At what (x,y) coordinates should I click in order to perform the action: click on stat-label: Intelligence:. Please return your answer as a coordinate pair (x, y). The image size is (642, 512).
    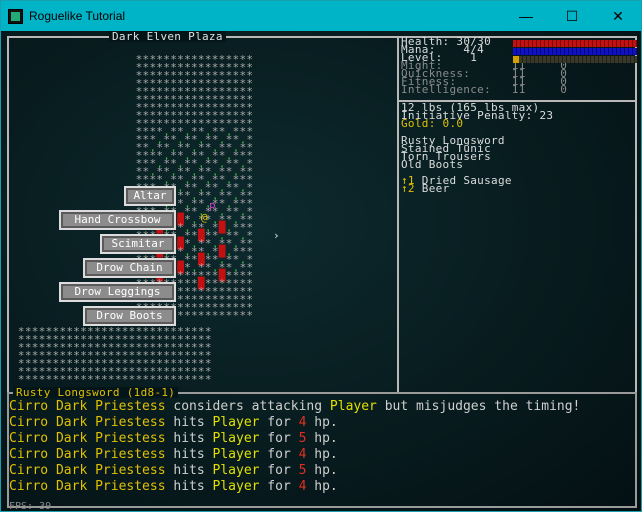
    Looking at the image, I should click on (446, 89).